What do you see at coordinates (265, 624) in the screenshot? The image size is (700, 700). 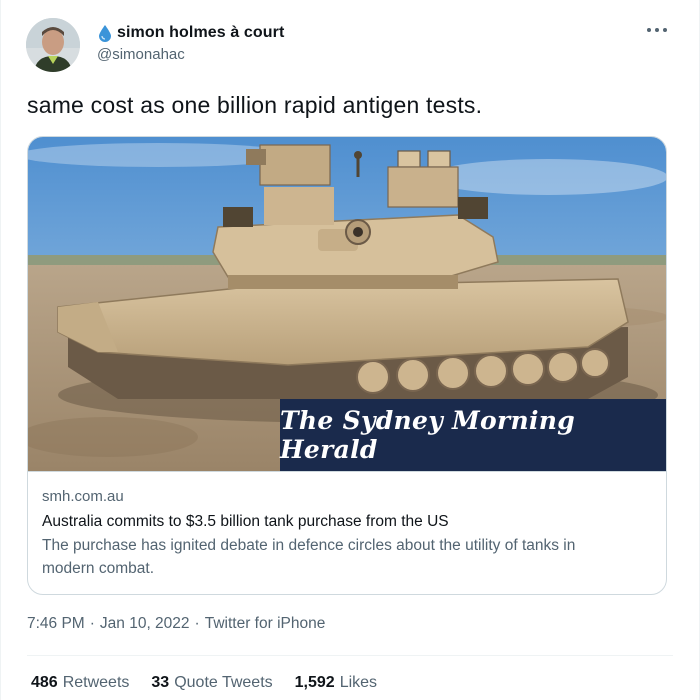 I see `tweet-source: Twitter for iPhone` at bounding box center [265, 624].